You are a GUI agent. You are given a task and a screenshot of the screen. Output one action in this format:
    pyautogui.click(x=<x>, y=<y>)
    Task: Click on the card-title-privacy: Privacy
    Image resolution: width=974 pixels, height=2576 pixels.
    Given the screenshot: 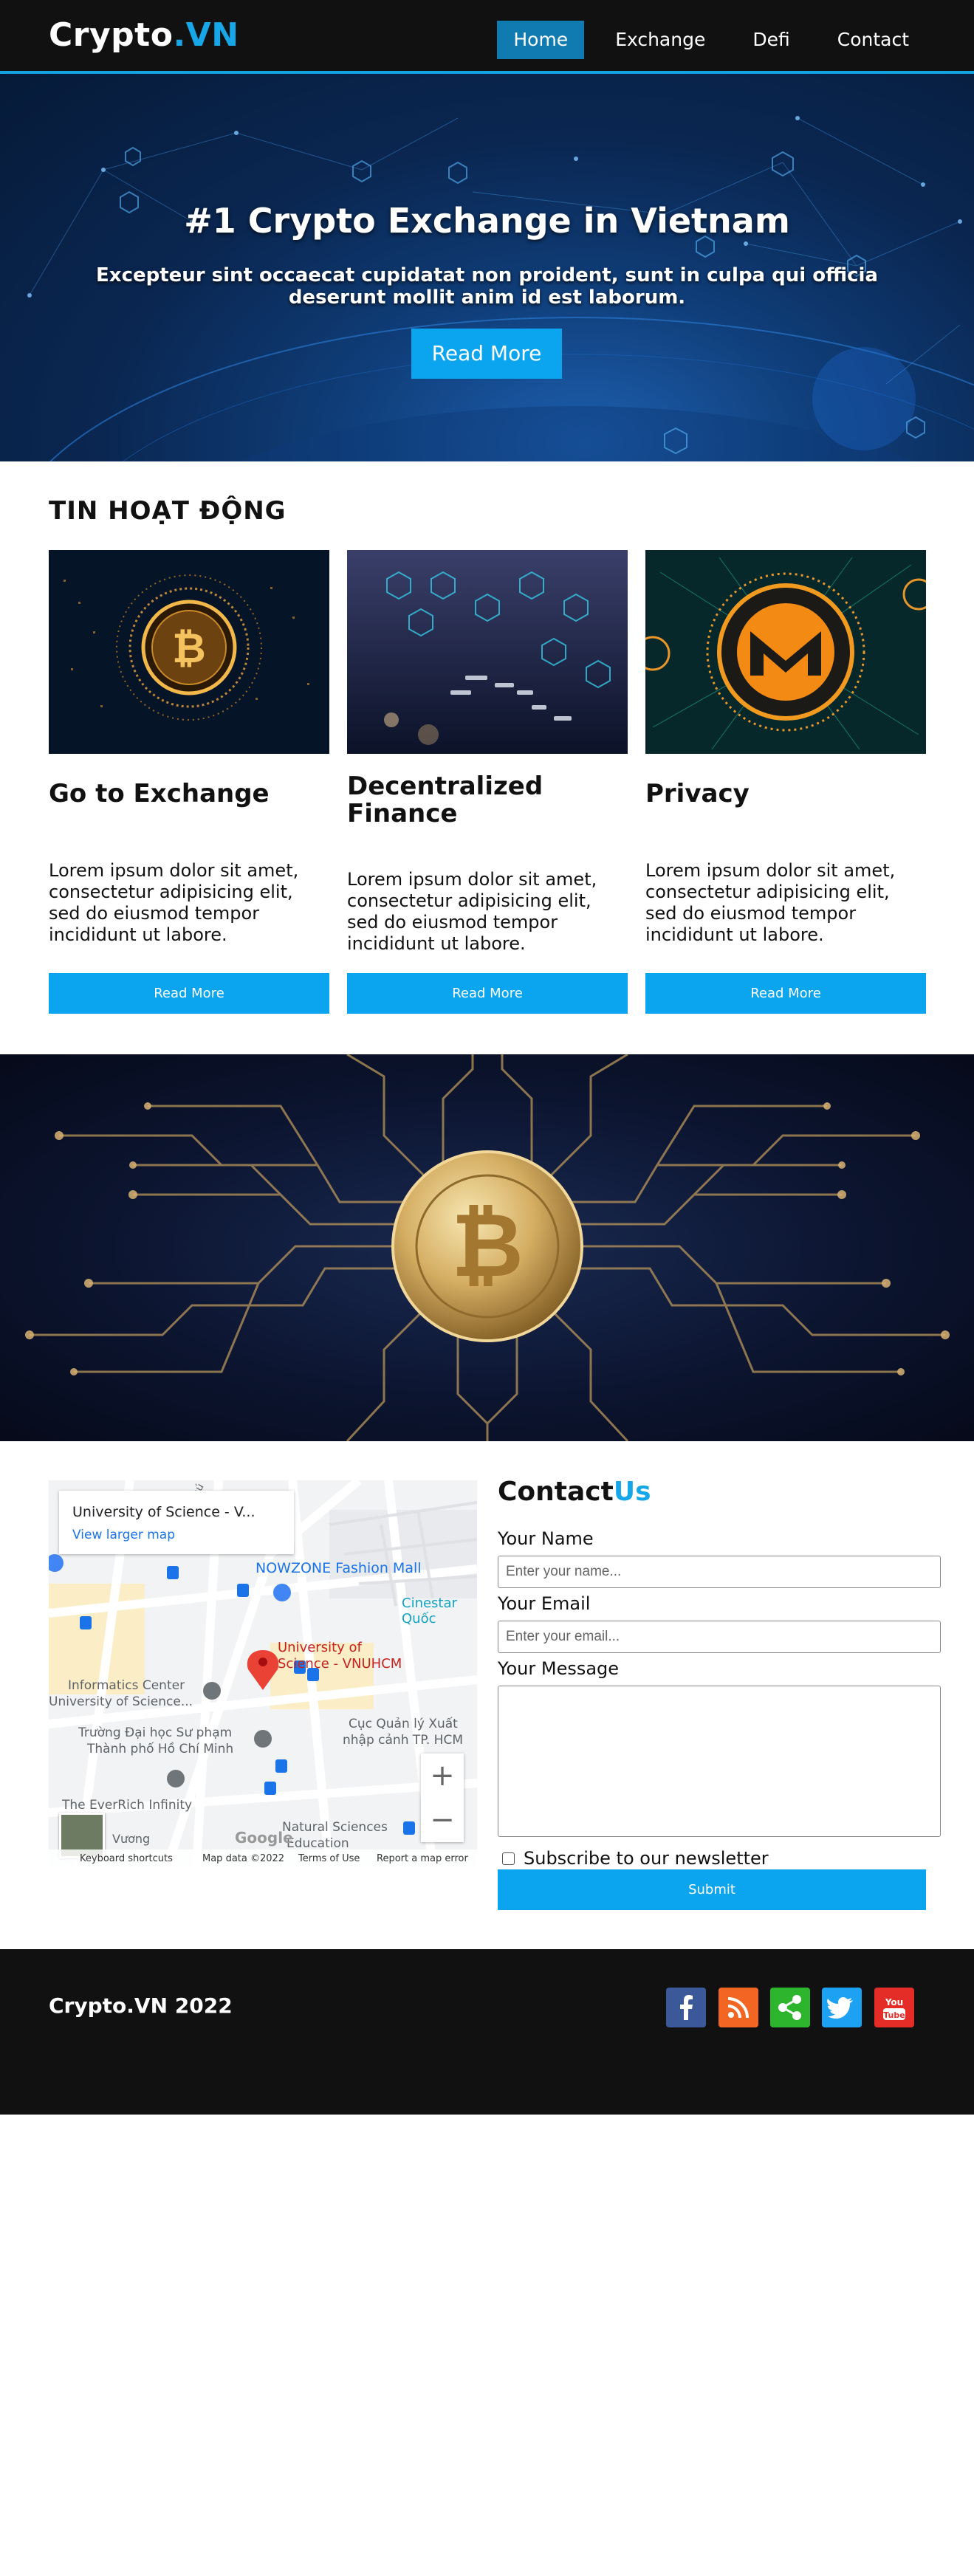 What is the action you would take?
    pyautogui.click(x=697, y=793)
    